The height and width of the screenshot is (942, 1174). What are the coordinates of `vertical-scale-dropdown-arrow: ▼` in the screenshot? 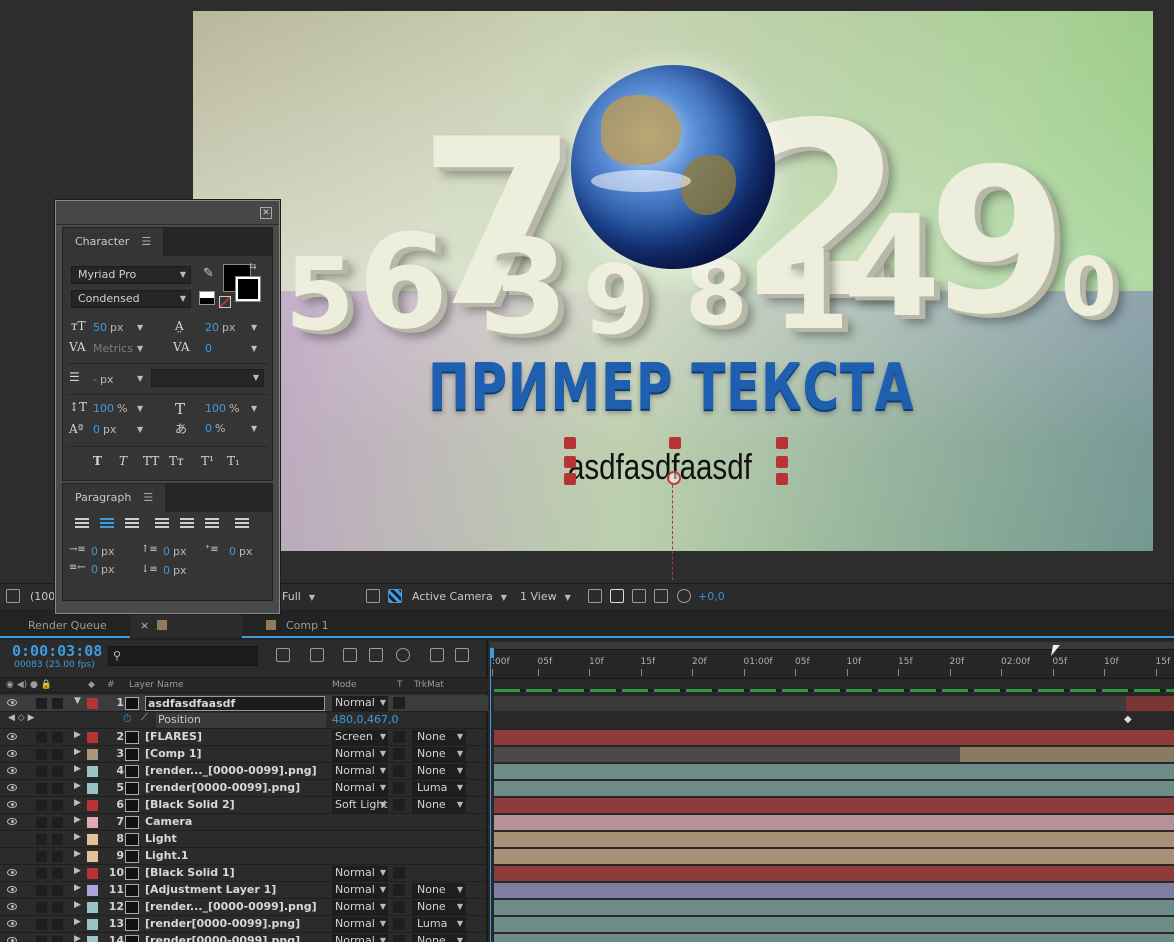 It's located at (140, 408).